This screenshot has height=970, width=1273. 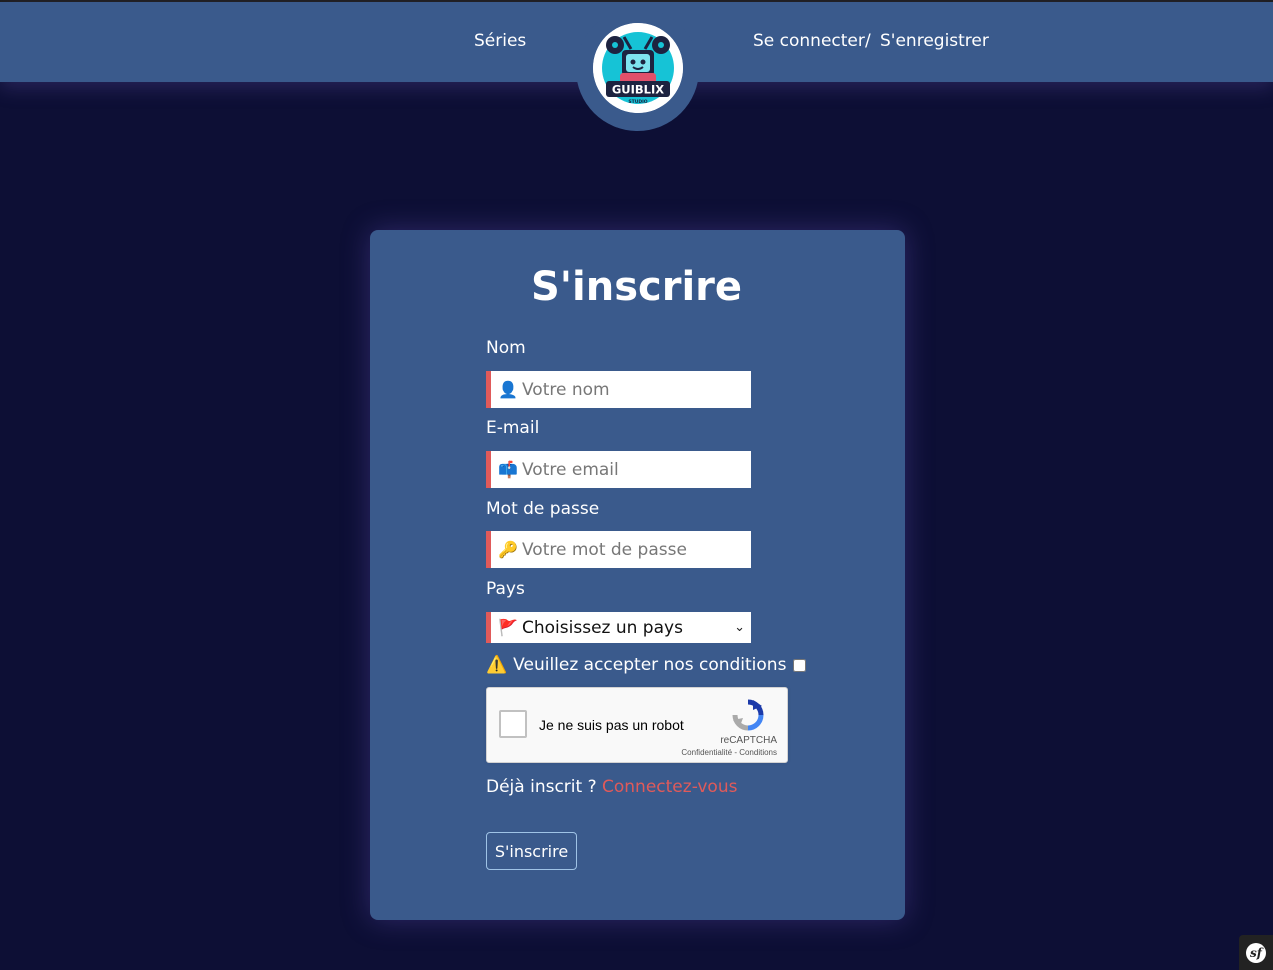 What do you see at coordinates (669, 787) in the screenshot?
I see `login-link: Connectez-vous` at bounding box center [669, 787].